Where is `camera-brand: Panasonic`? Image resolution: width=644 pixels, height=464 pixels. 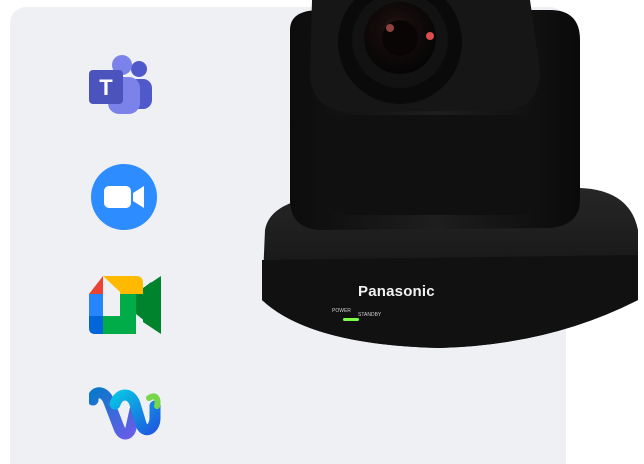
camera-brand: Panasonic is located at coordinates (396, 291).